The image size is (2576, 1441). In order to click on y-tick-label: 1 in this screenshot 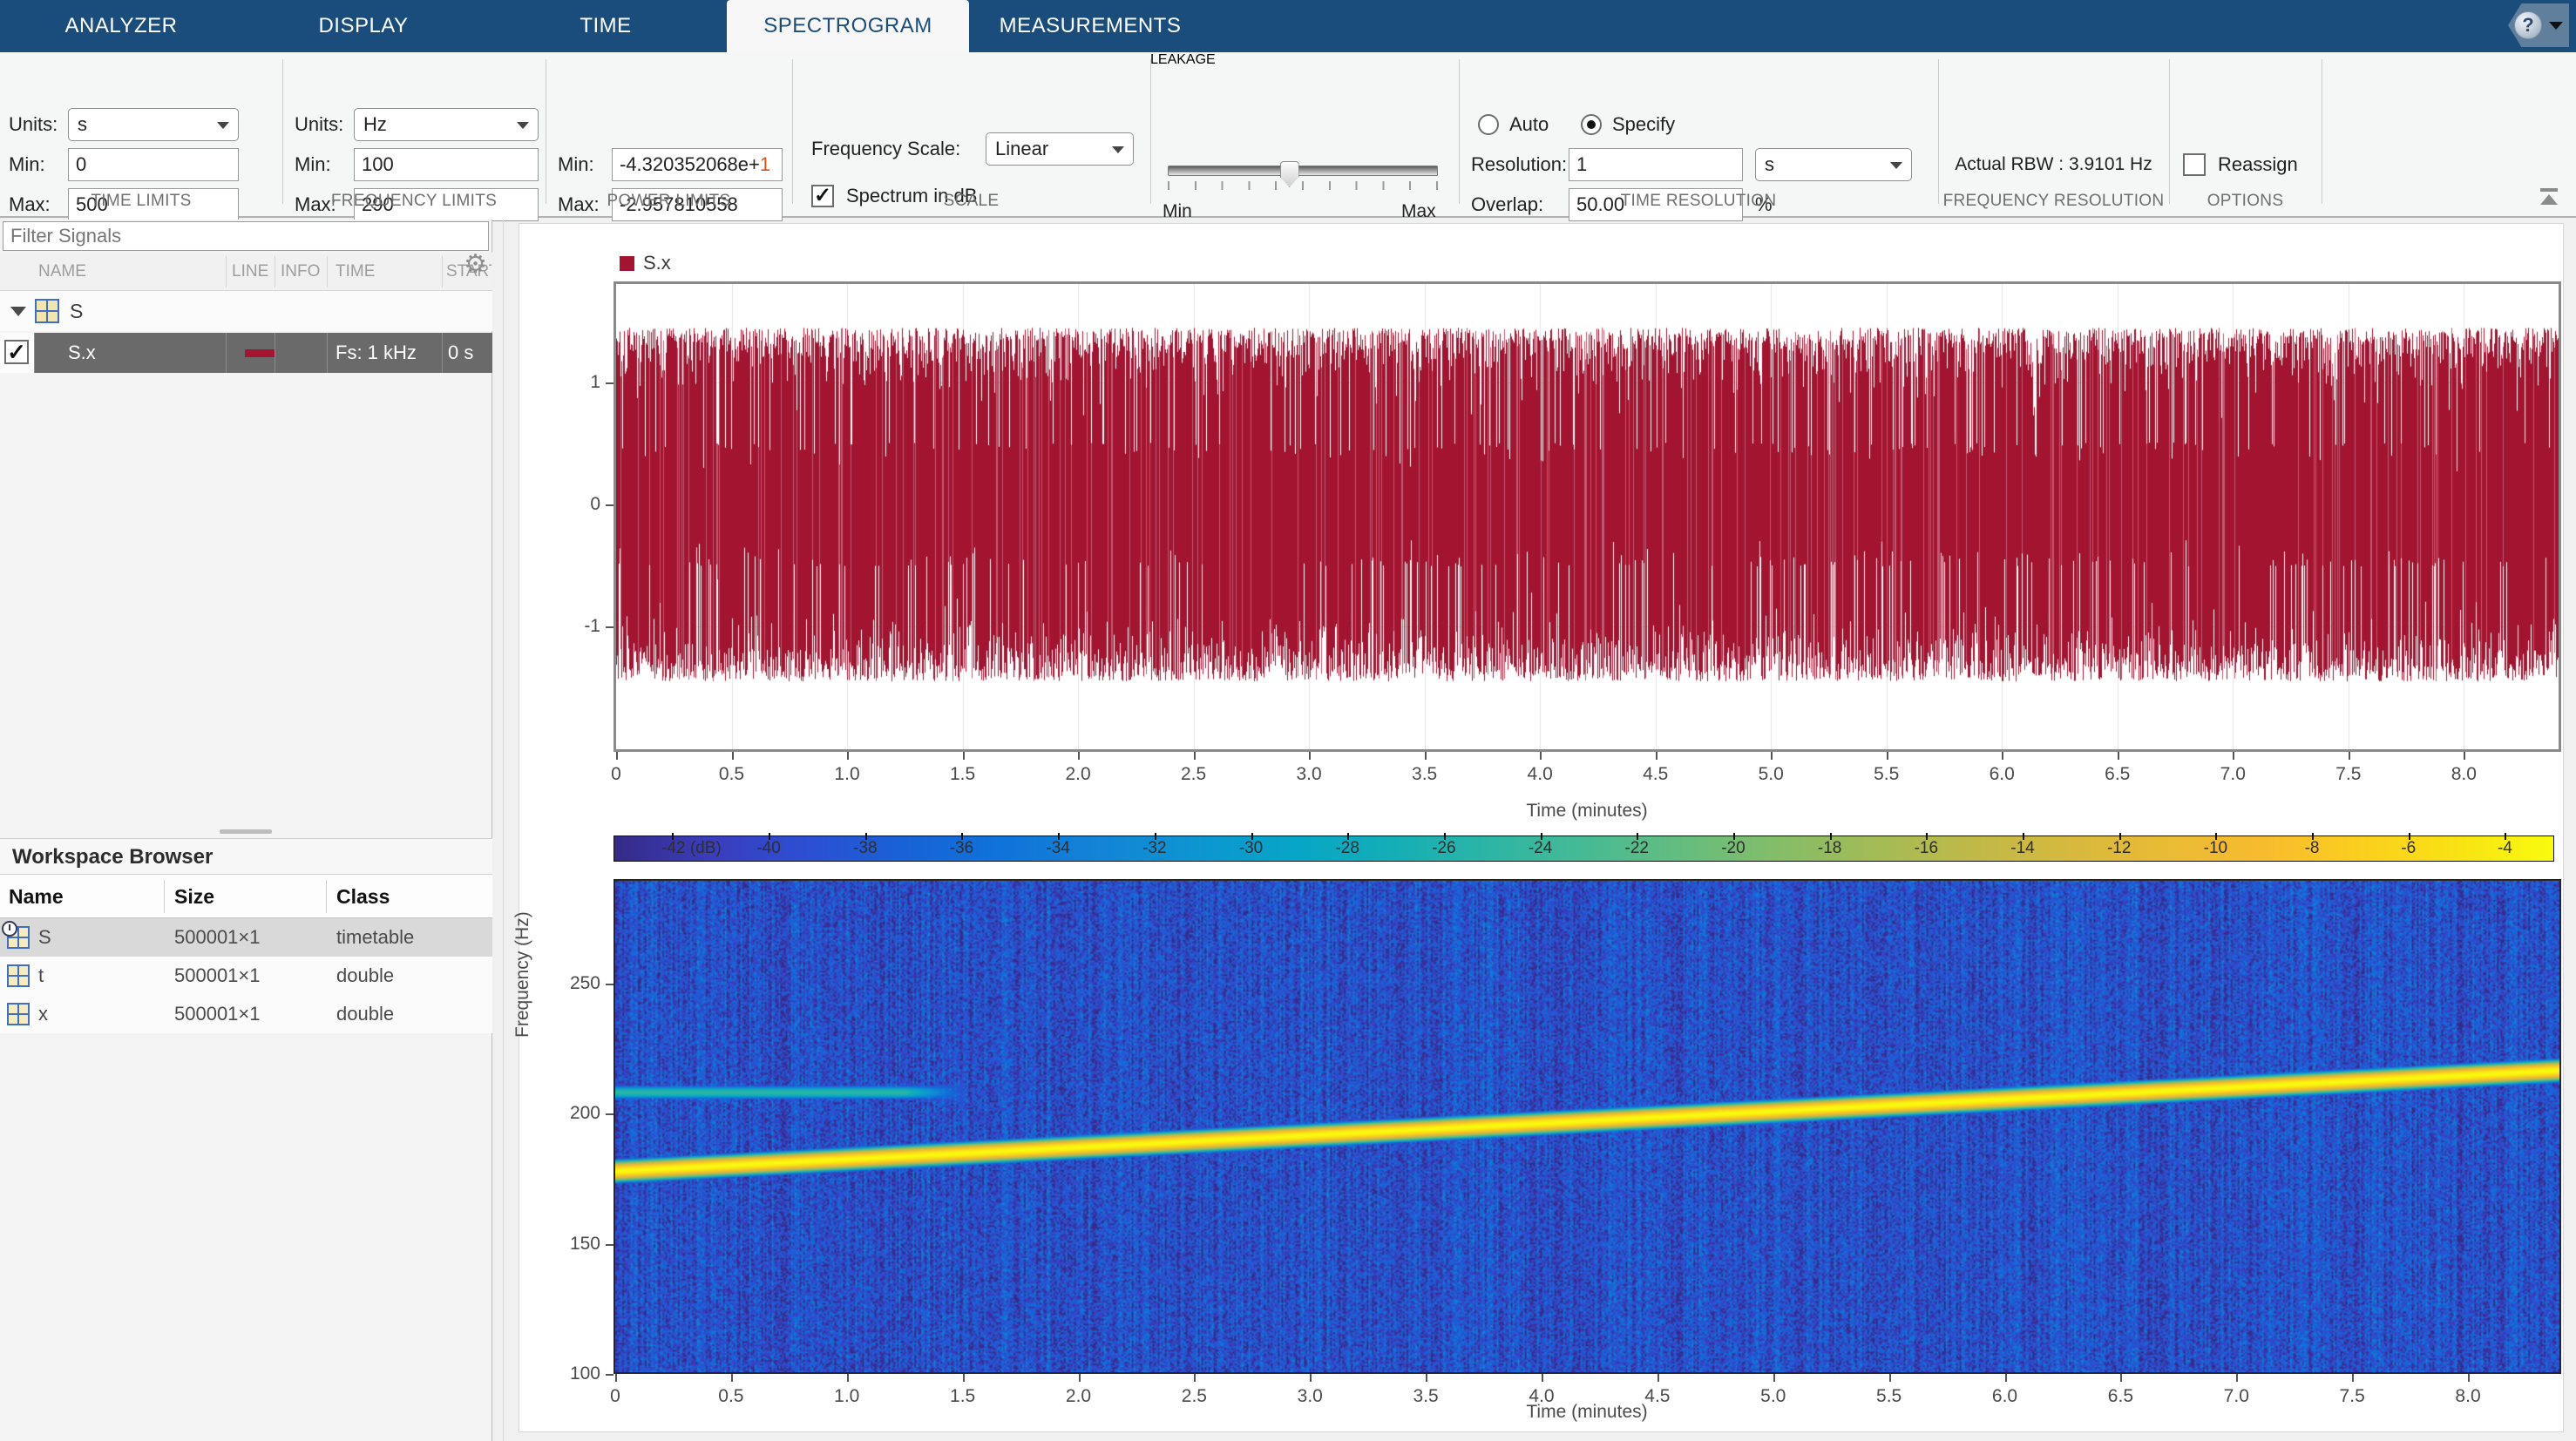, I will do `click(595, 382)`.